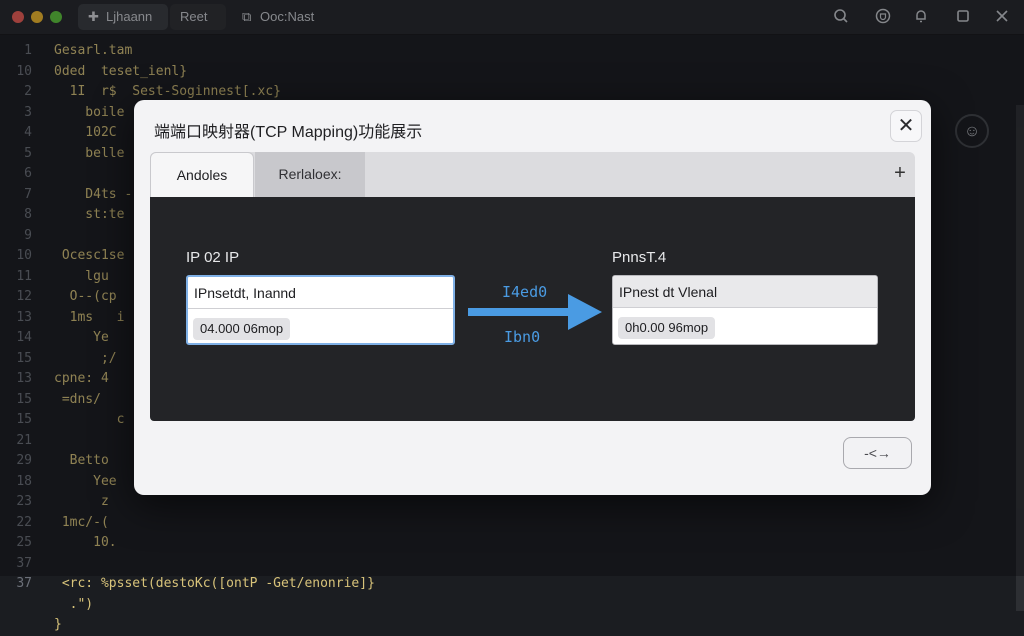  Describe the element at coordinates (320, 310) in the screenshot. I see `source-box: IPnsetdt, Inannd 04.000 06mop` at that location.